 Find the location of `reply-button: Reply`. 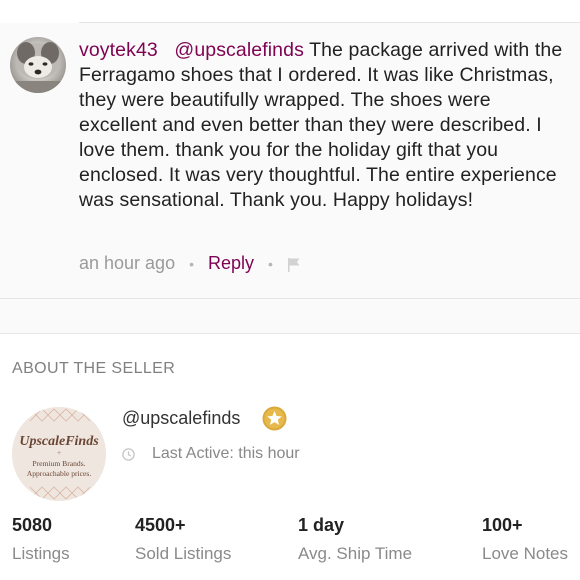

reply-button: Reply is located at coordinates (231, 263).